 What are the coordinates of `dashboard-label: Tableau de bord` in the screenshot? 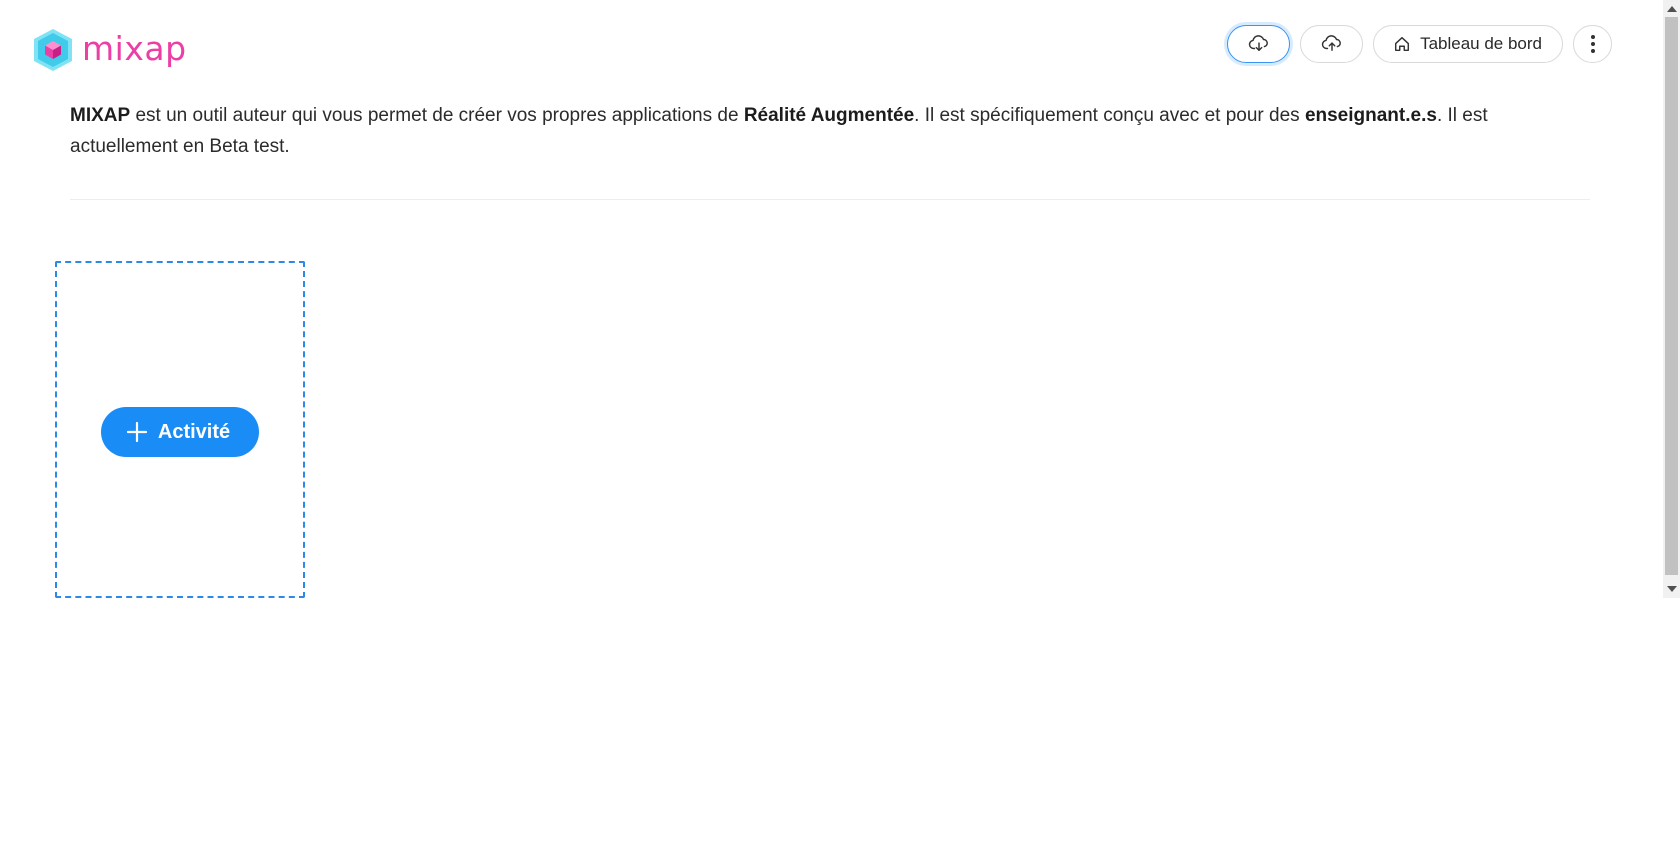 It's located at (1481, 43).